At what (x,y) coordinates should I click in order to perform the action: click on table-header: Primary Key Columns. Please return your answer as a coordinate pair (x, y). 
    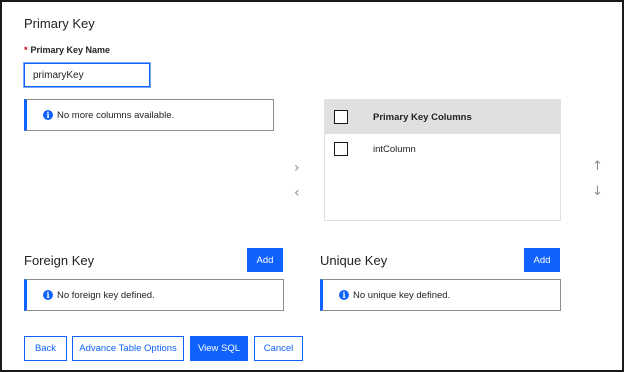
    Looking at the image, I should click on (442, 117).